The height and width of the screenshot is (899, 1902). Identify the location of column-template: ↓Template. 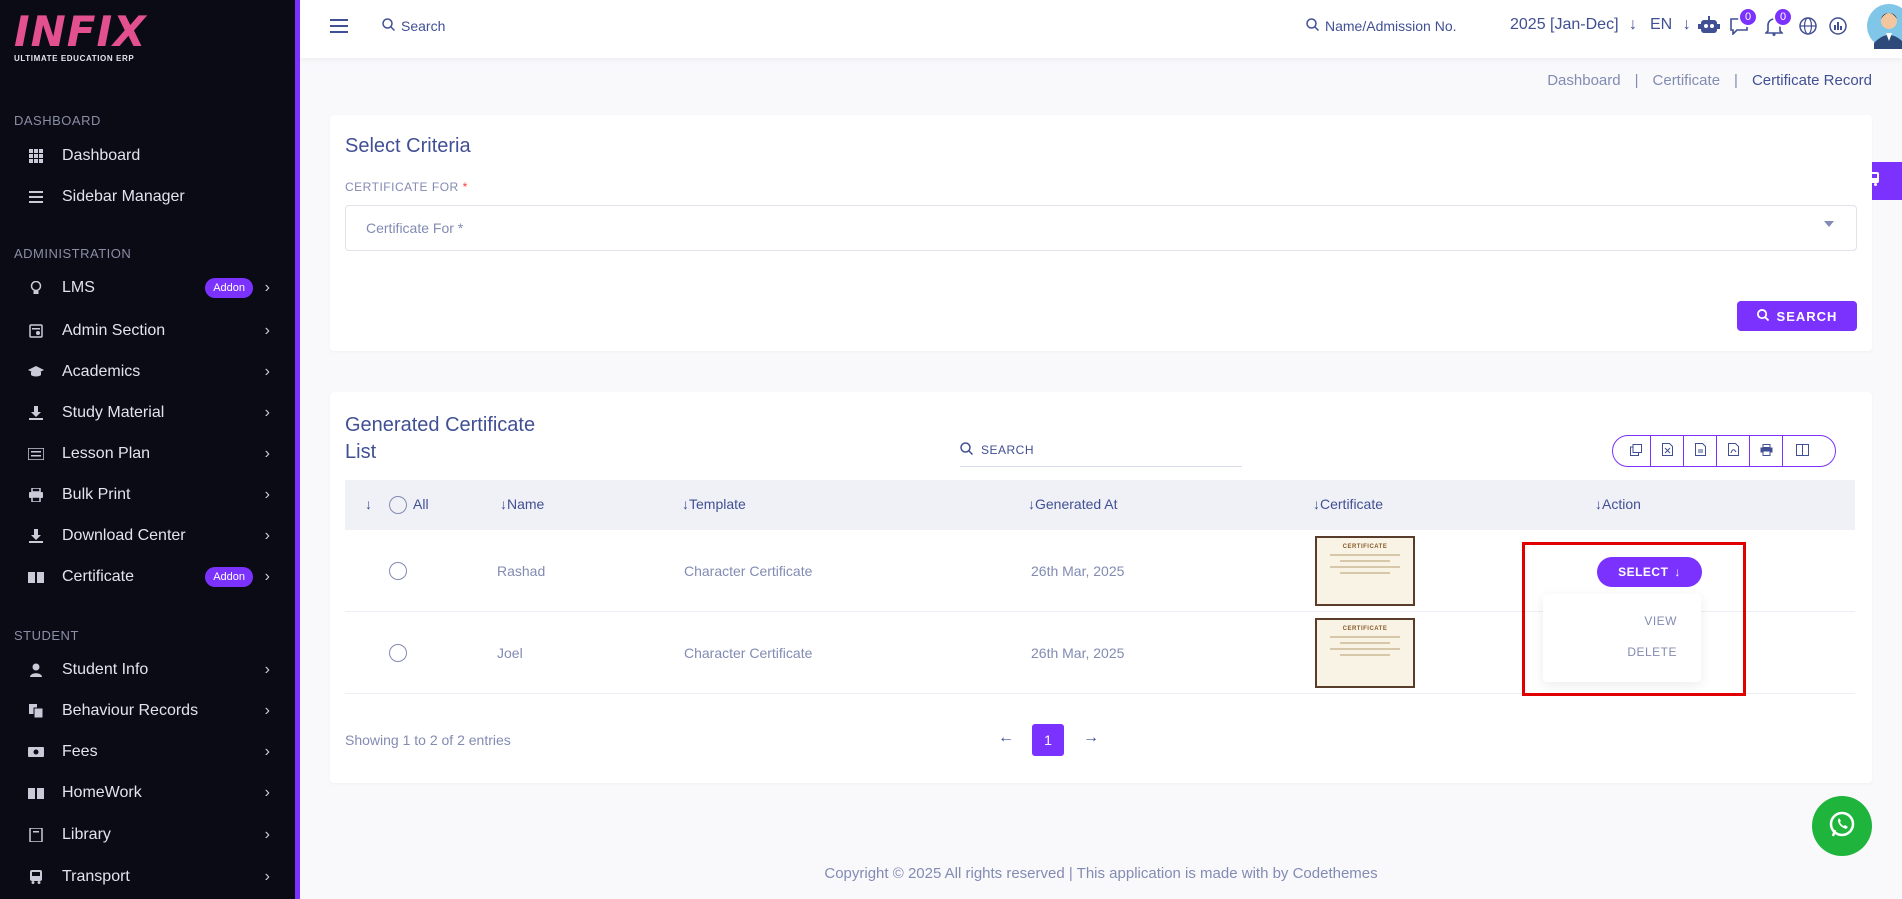
(714, 504).